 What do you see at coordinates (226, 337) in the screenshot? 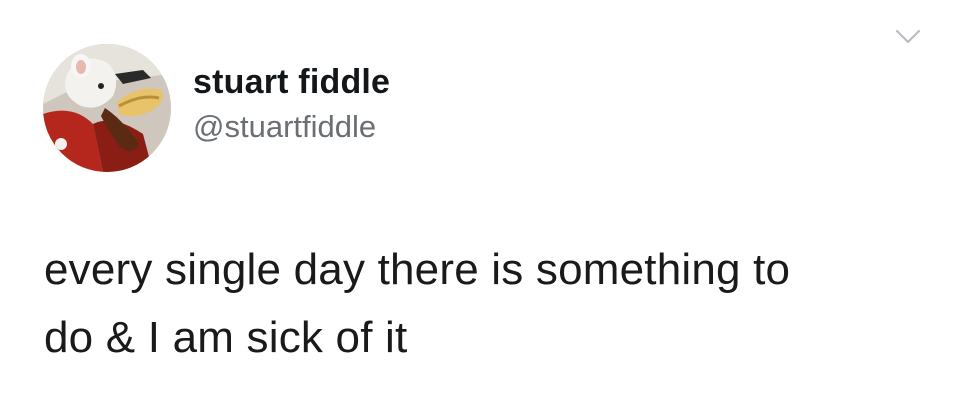
I see `tweet-text-line: do & I am sick of it` at bounding box center [226, 337].